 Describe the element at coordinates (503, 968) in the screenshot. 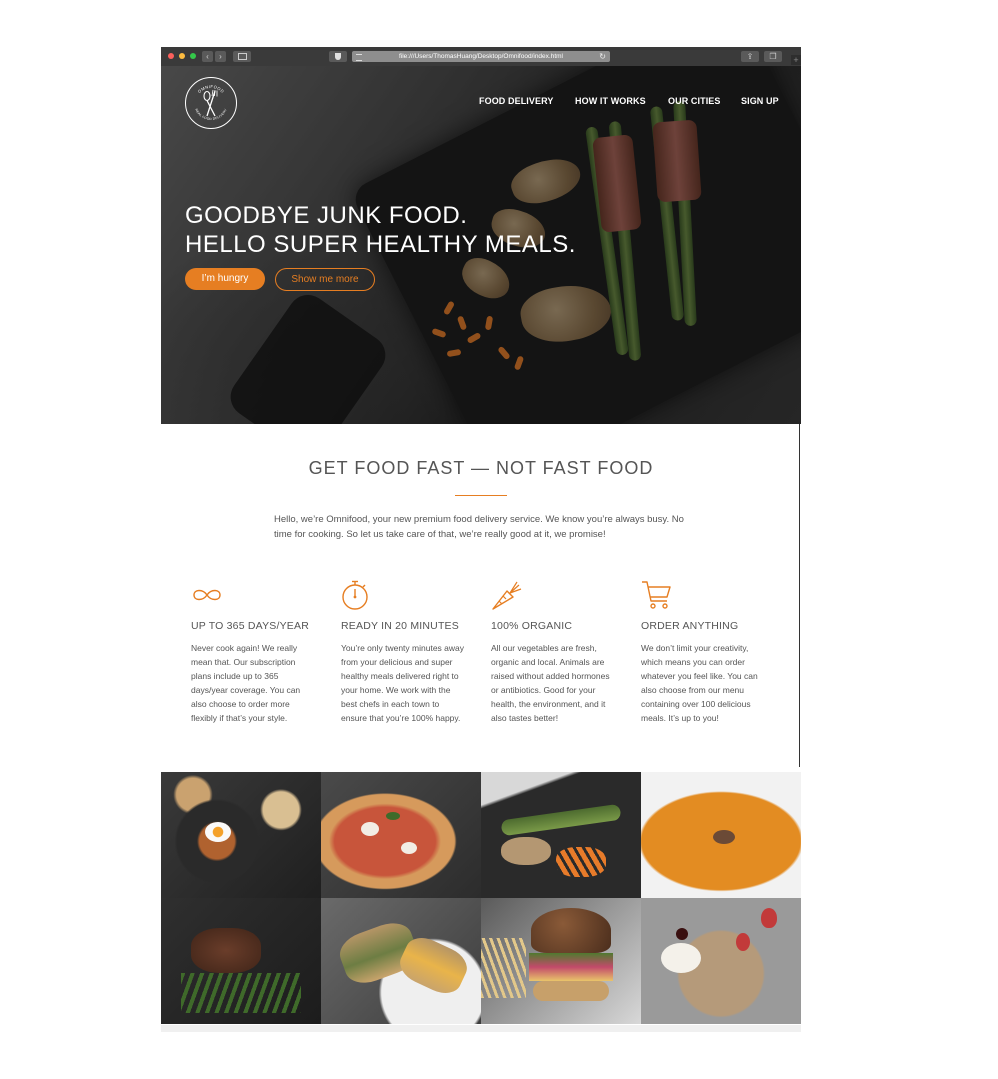

I see `fries` at that location.